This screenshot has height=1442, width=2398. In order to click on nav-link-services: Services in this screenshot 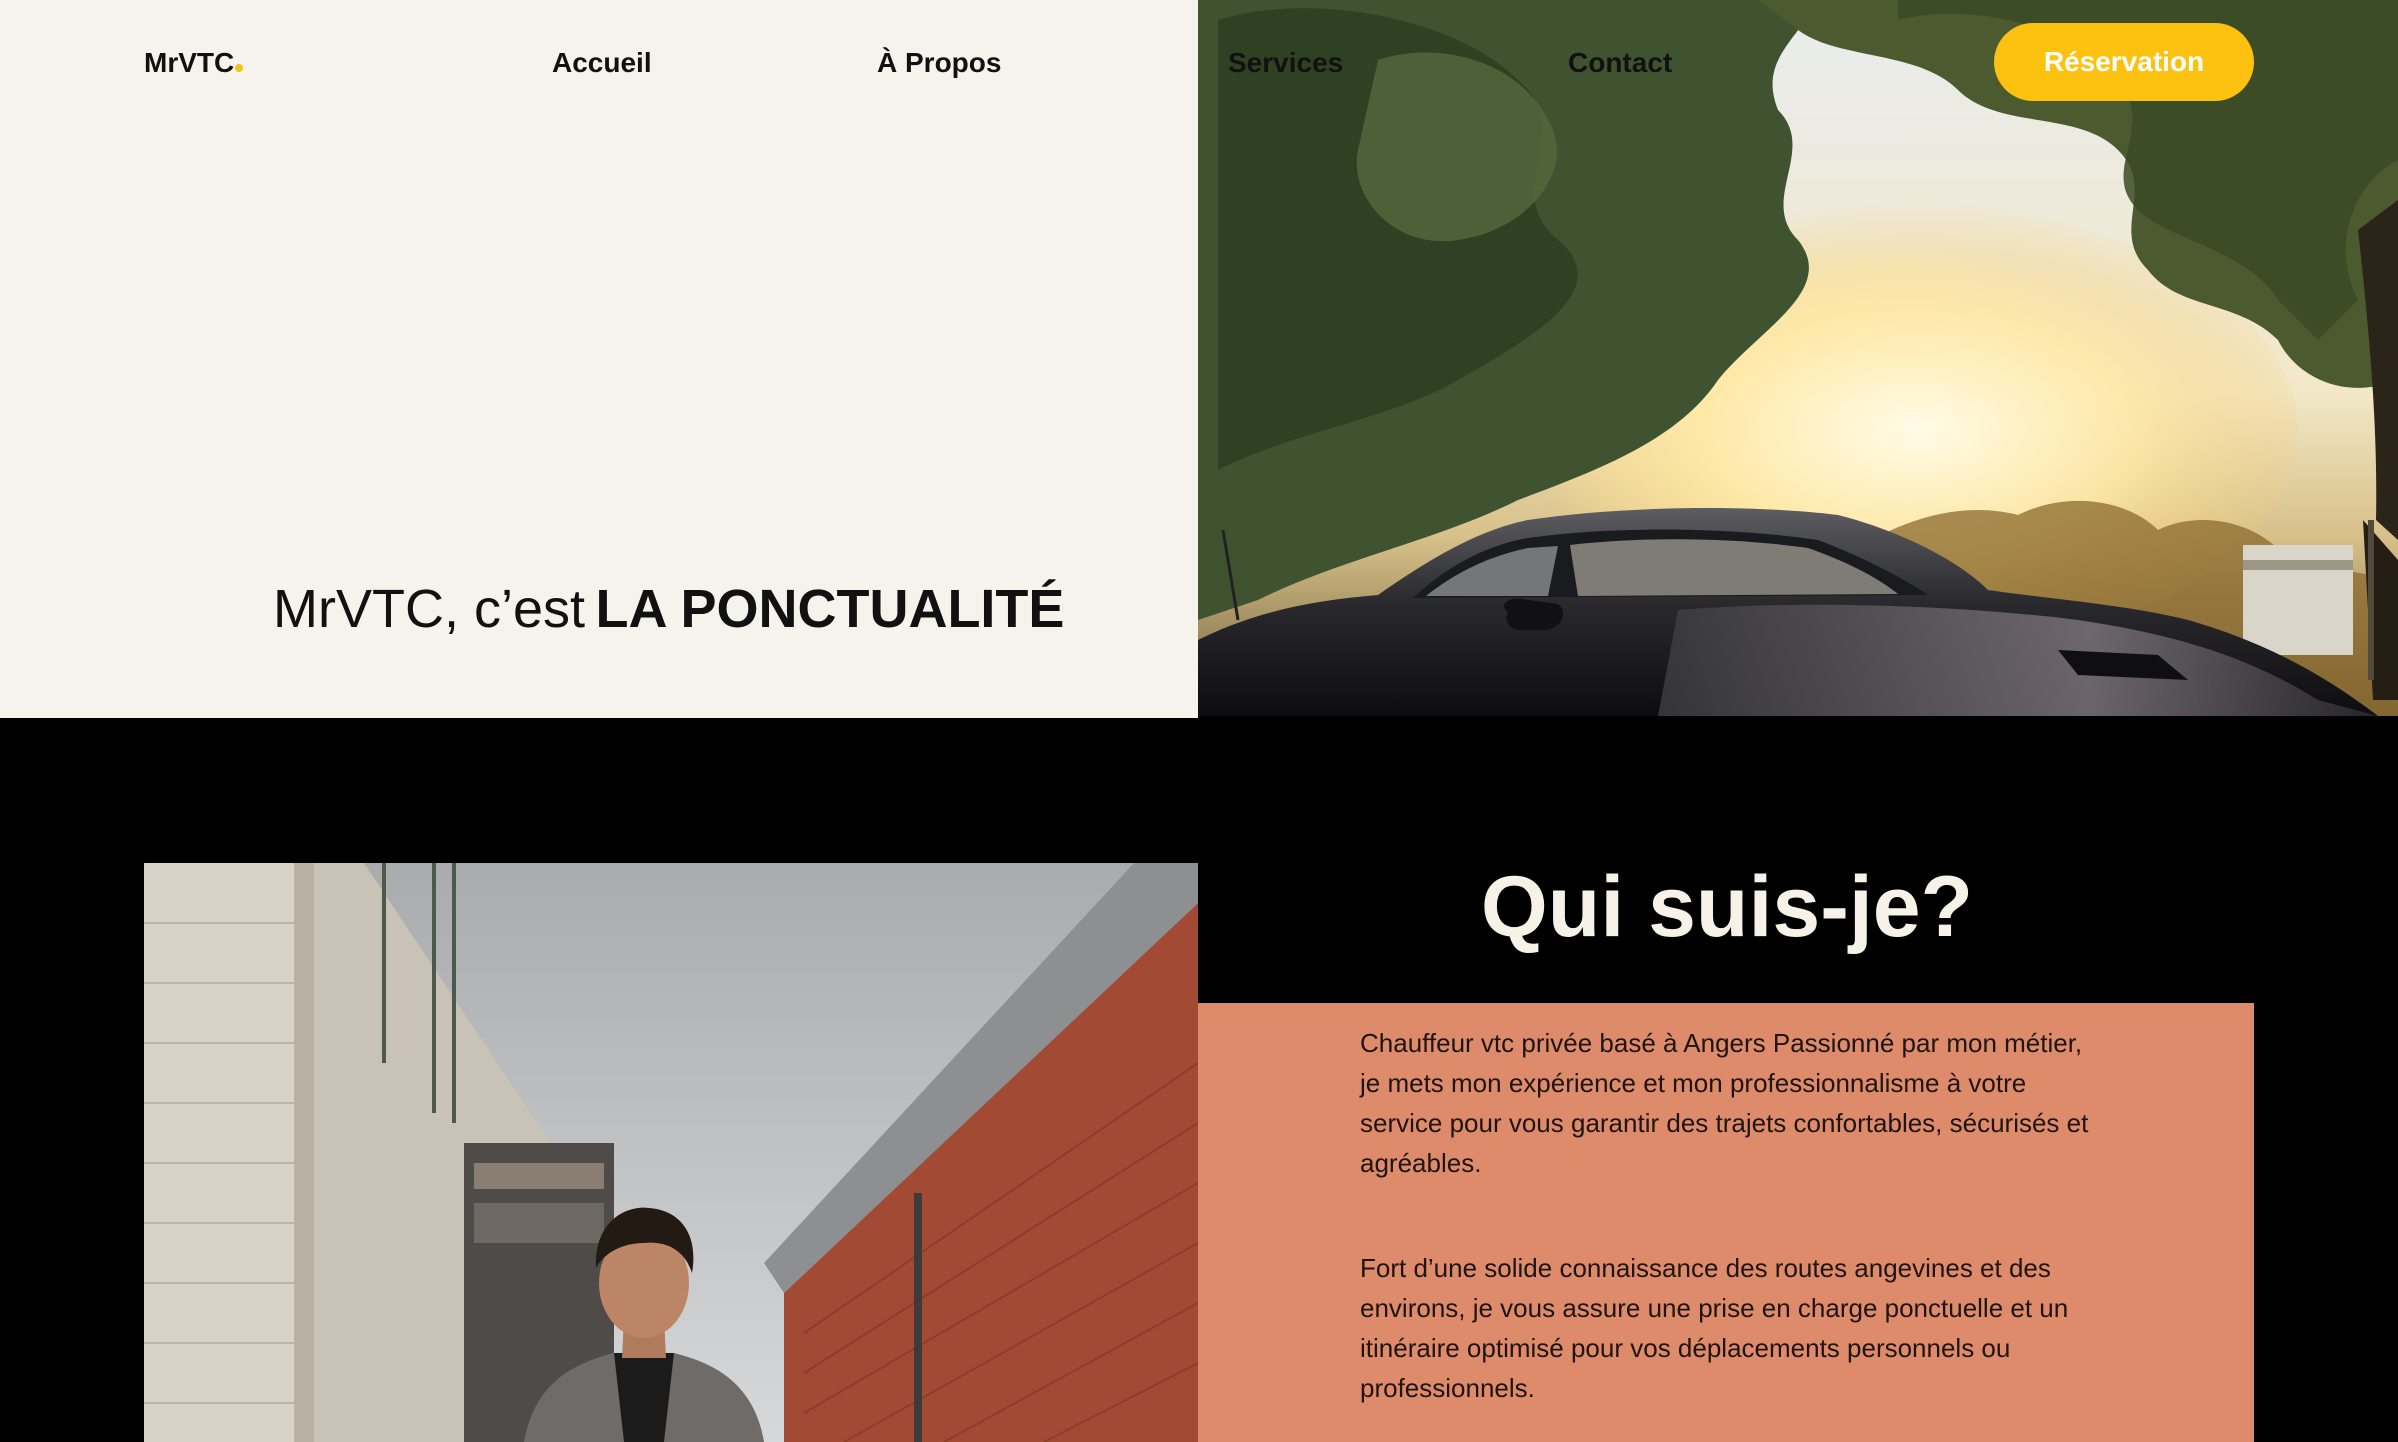, I will do `click(1285, 63)`.